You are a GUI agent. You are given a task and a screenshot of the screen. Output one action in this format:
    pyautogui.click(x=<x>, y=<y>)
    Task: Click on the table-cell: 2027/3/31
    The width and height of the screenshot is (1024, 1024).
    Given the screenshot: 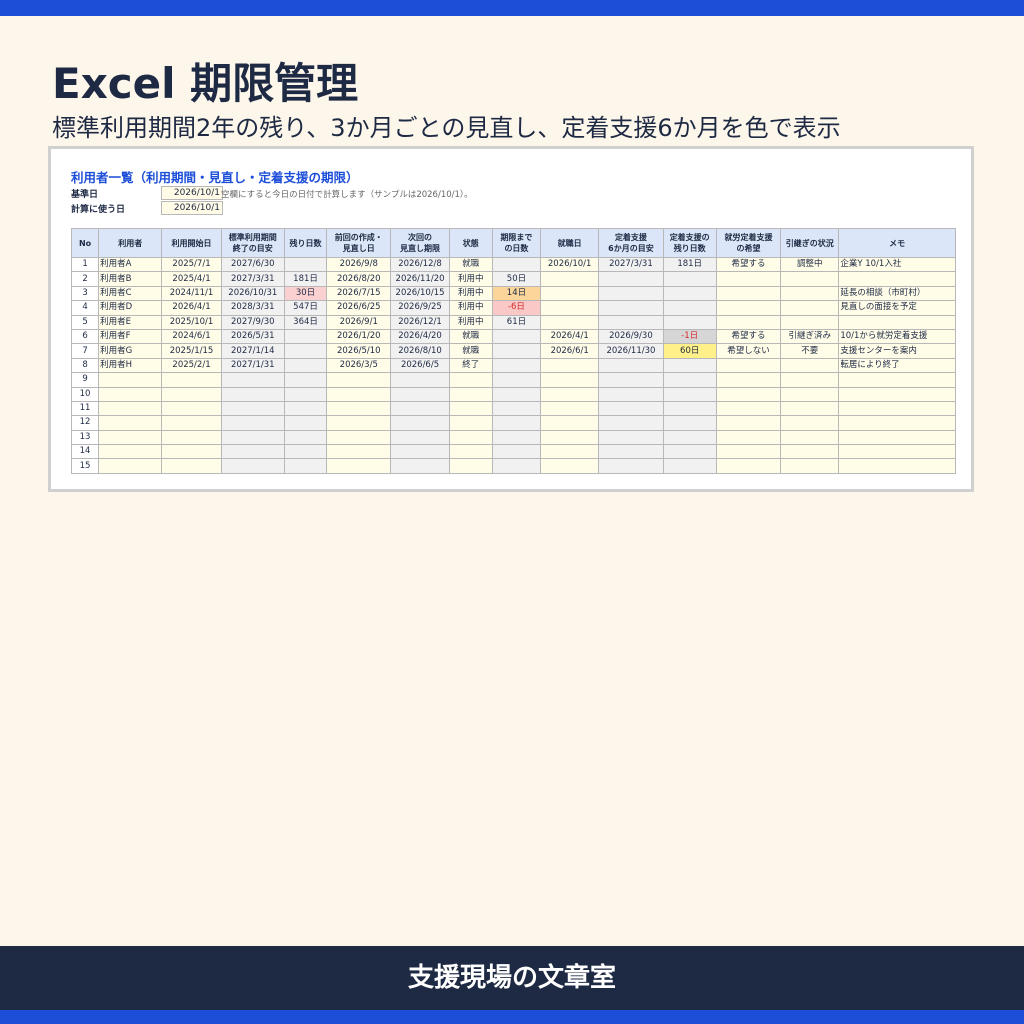 What is the action you would take?
    pyautogui.click(x=631, y=264)
    